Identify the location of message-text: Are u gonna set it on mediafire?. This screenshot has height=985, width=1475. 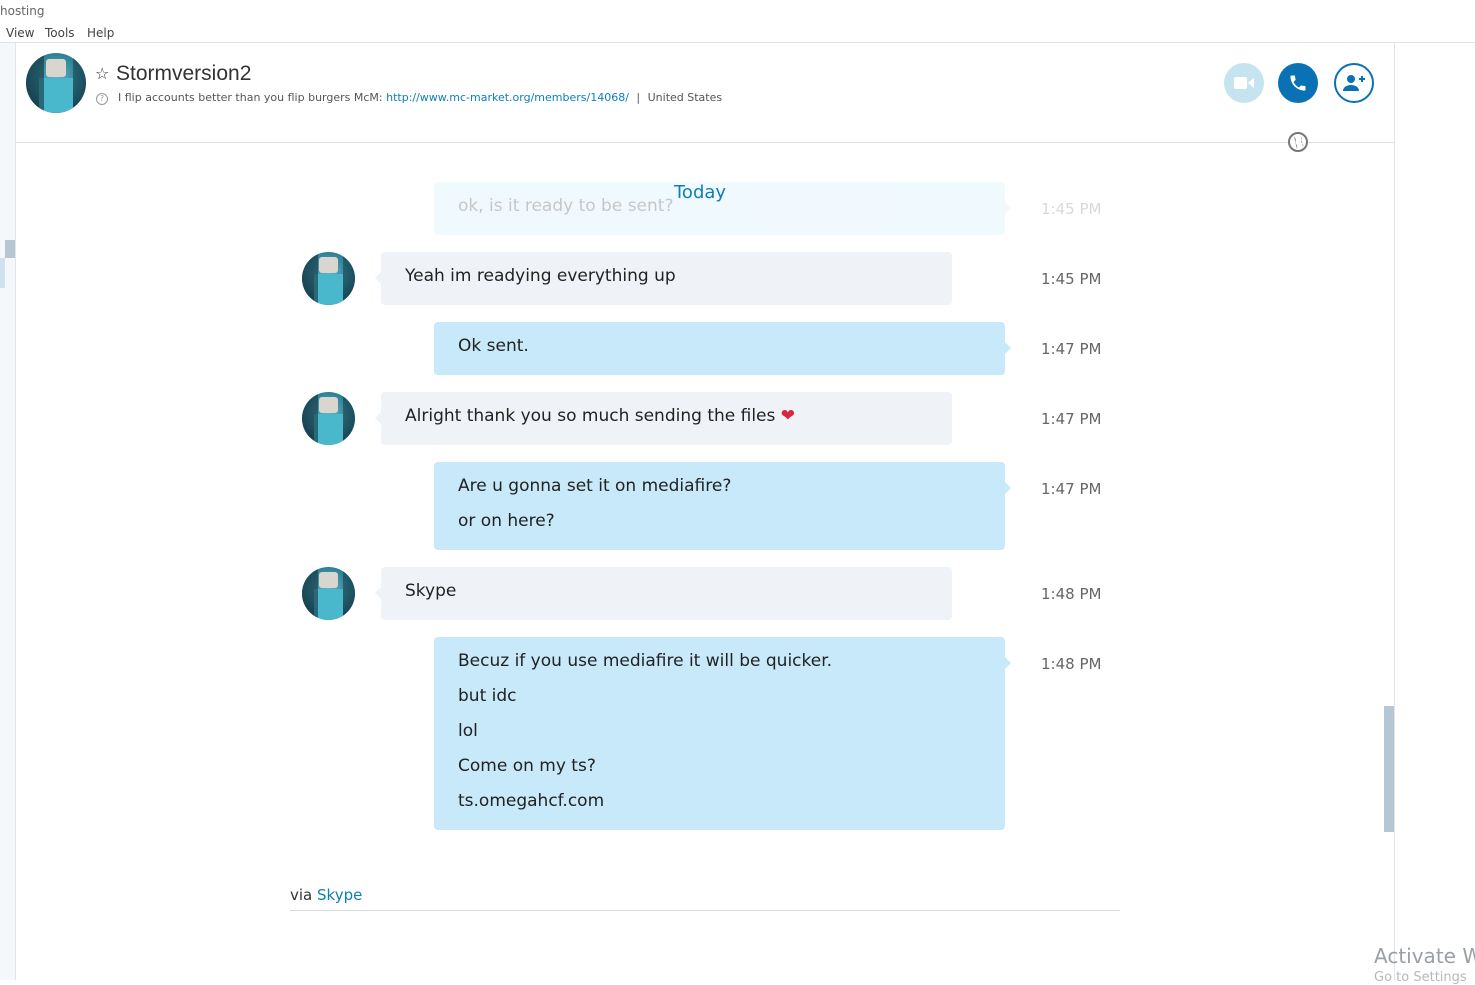
(595, 486).